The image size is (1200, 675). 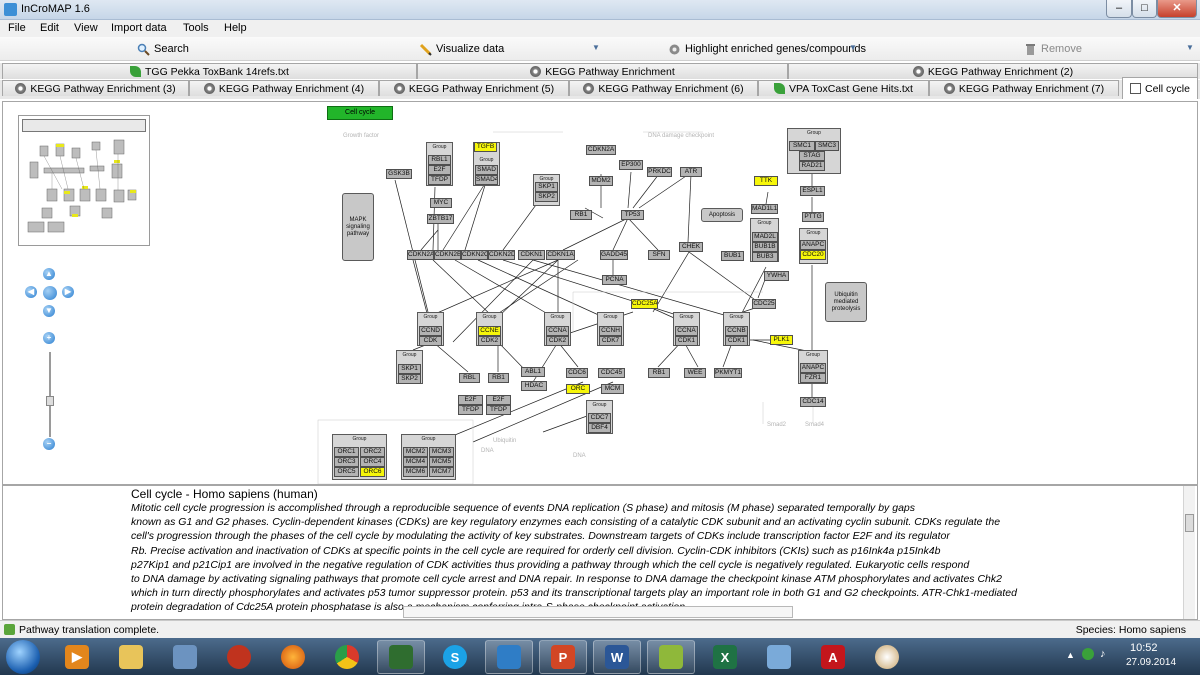 What do you see at coordinates (533, 372) in the screenshot?
I see `gene-node: ABL1` at bounding box center [533, 372].